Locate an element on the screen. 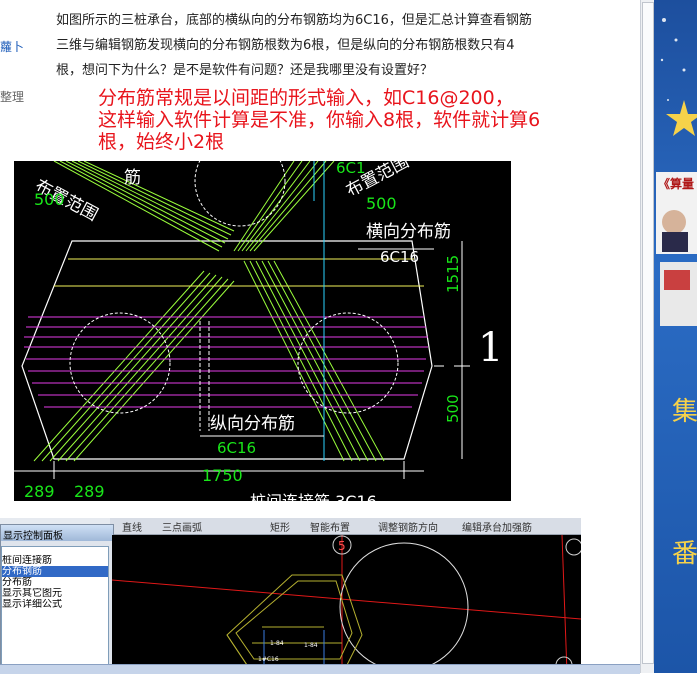 The width and height of the screenshot is (697, 674). software-toolbar: 直线 三点画弧 矩形 智能布置 调整钢筋方向 编辑承台加强筋 is located at coordinates (345, 526).